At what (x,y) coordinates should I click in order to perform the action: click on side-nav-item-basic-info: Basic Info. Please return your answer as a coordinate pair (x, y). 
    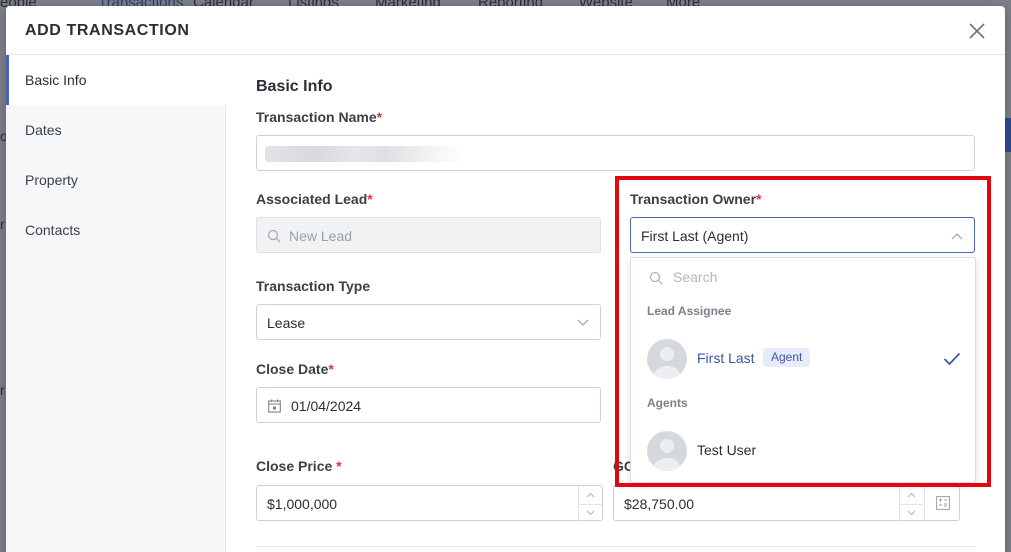
    Looking at the image, I should click on (116, 80).